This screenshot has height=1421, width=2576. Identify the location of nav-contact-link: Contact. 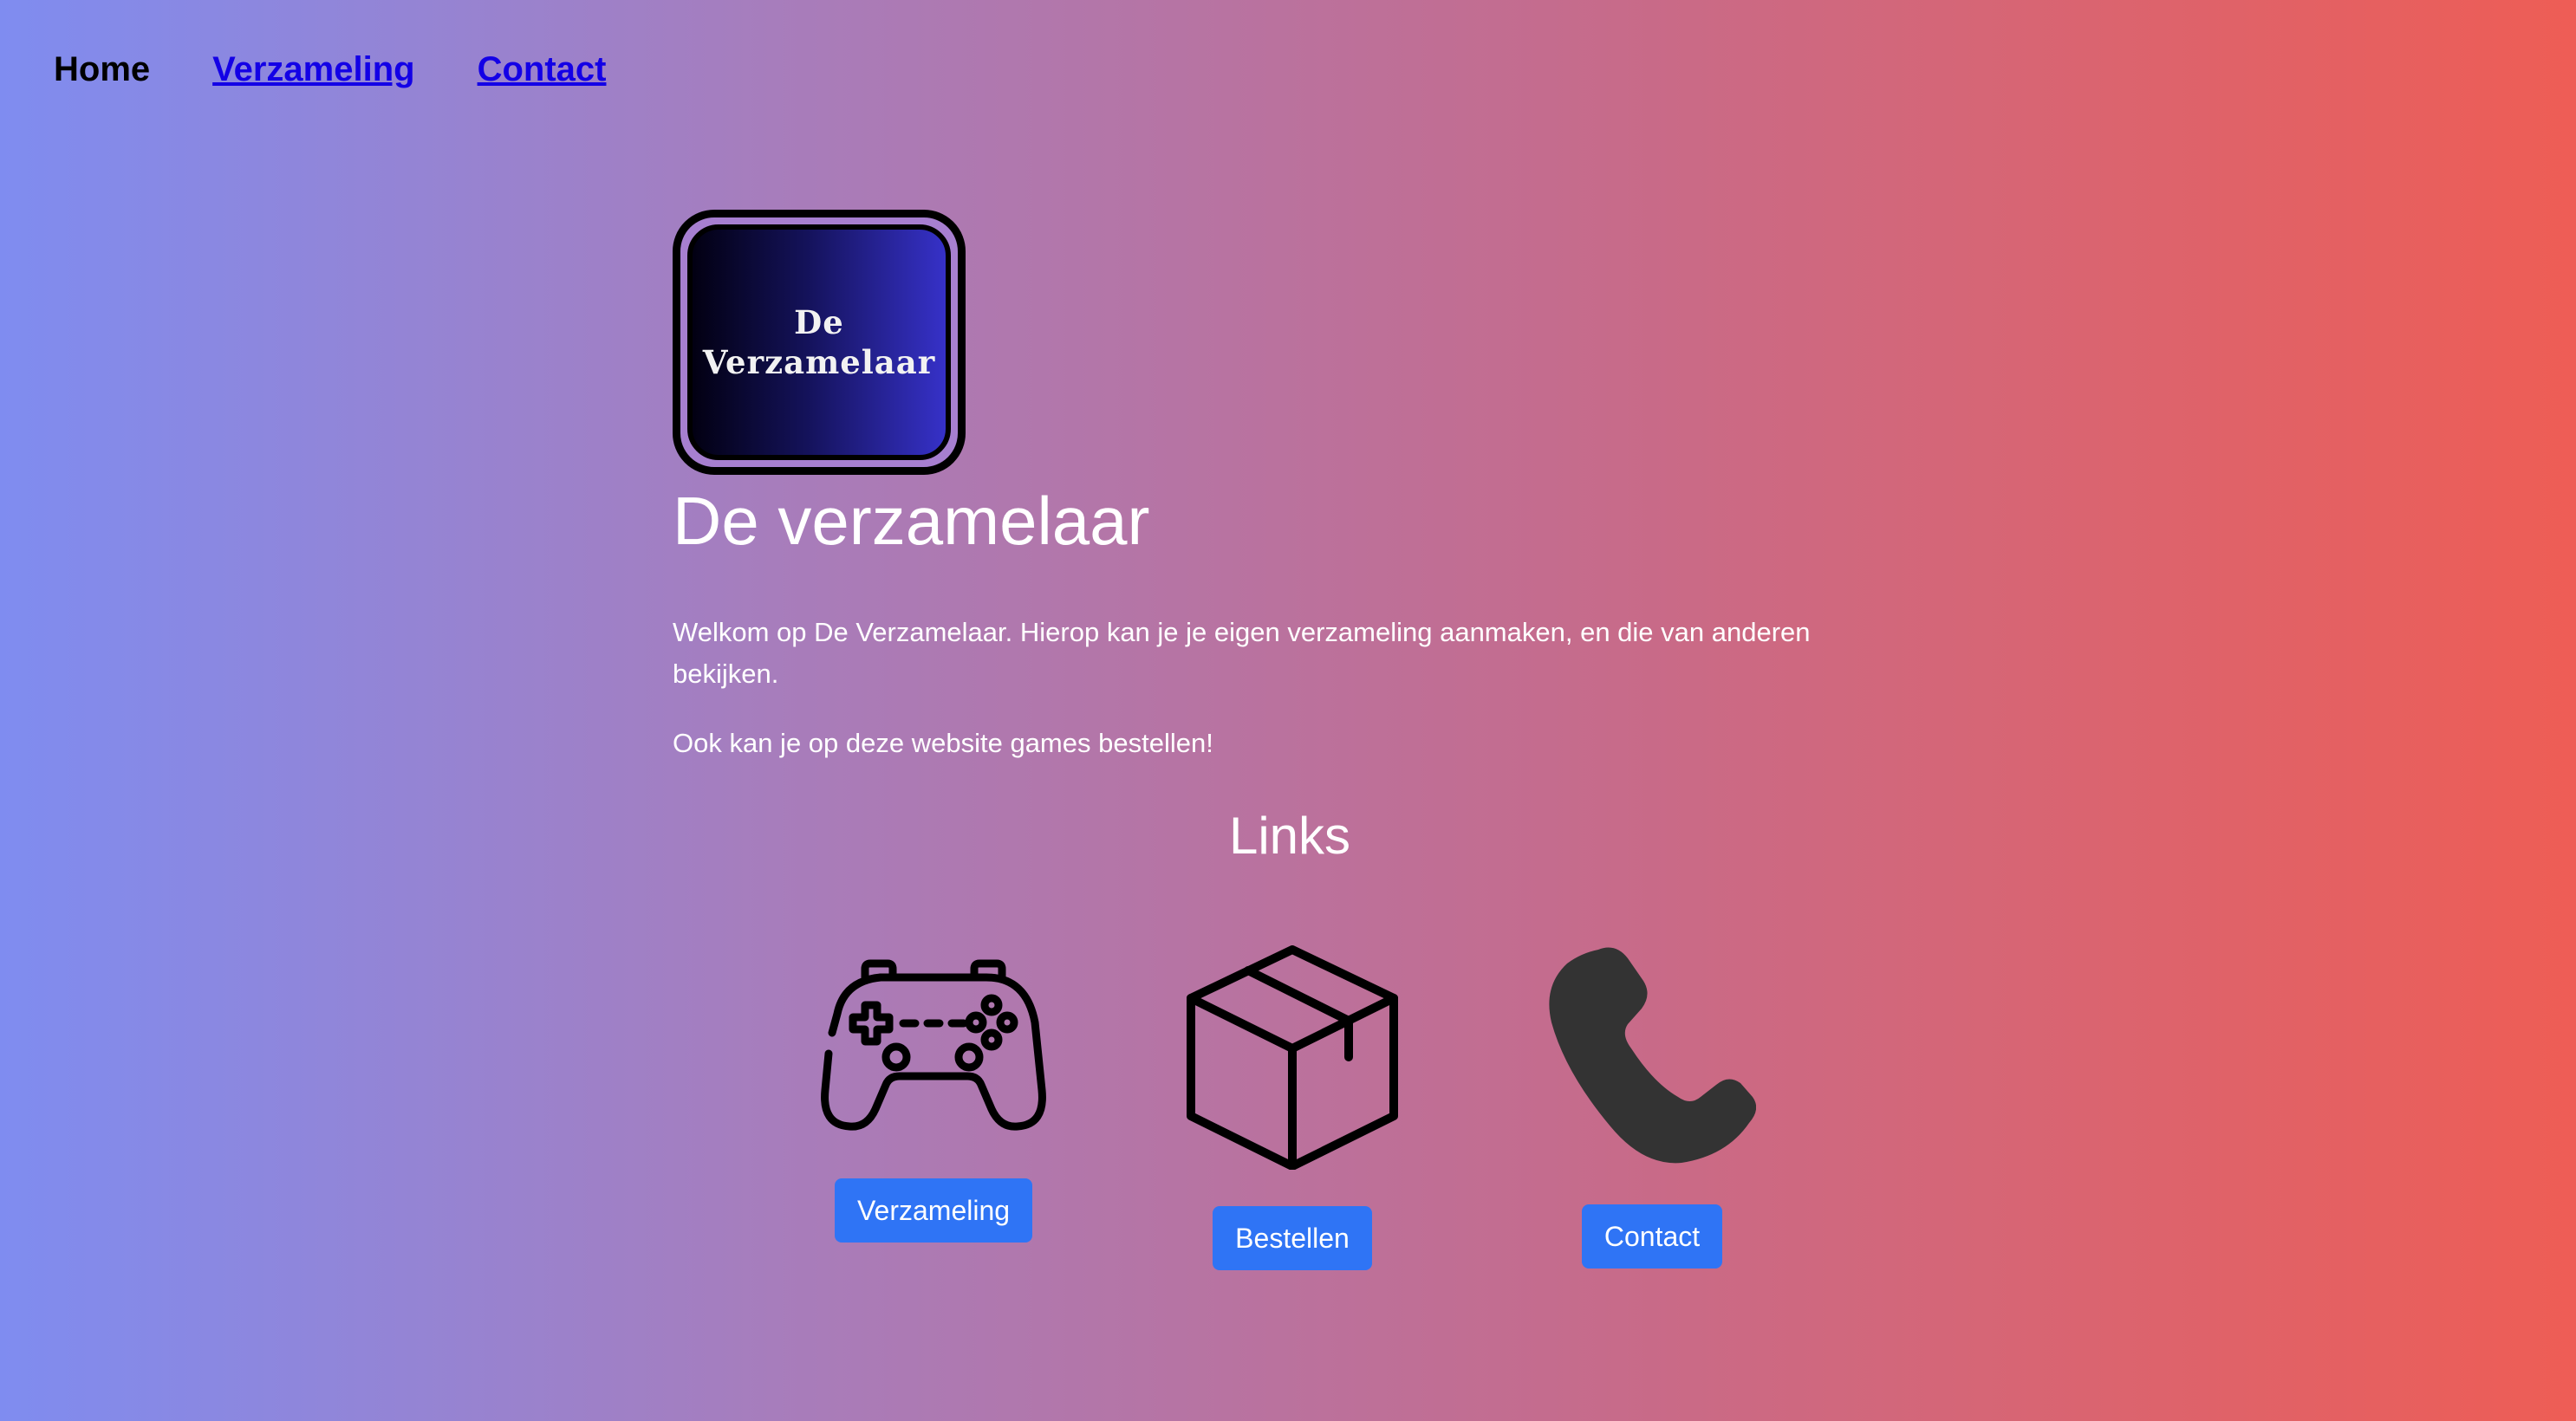
(542, 69).